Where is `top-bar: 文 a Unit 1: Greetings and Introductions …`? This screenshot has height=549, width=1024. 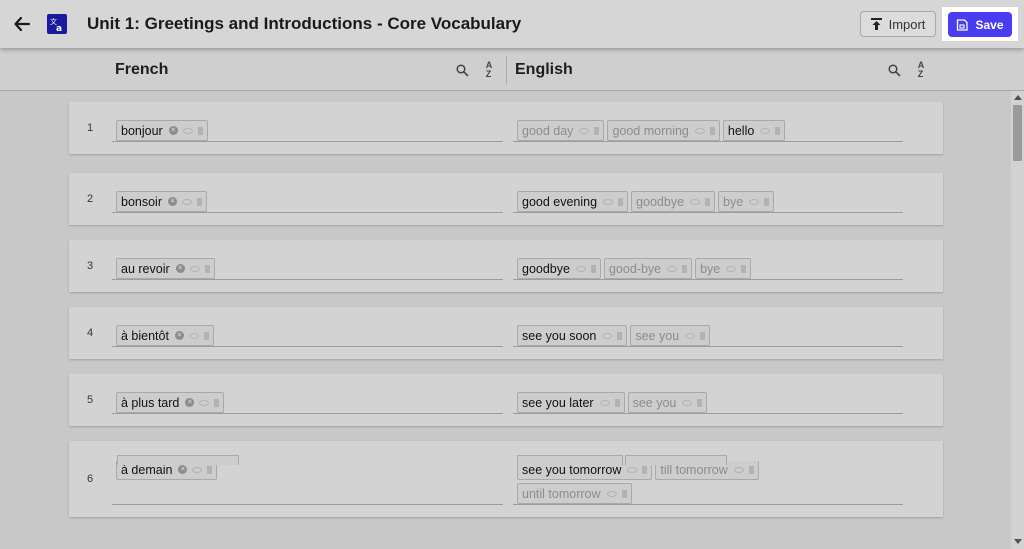 top-bar: 文 a Unit 1: Greetings and Introductions … is located at coordinates (512, 24).